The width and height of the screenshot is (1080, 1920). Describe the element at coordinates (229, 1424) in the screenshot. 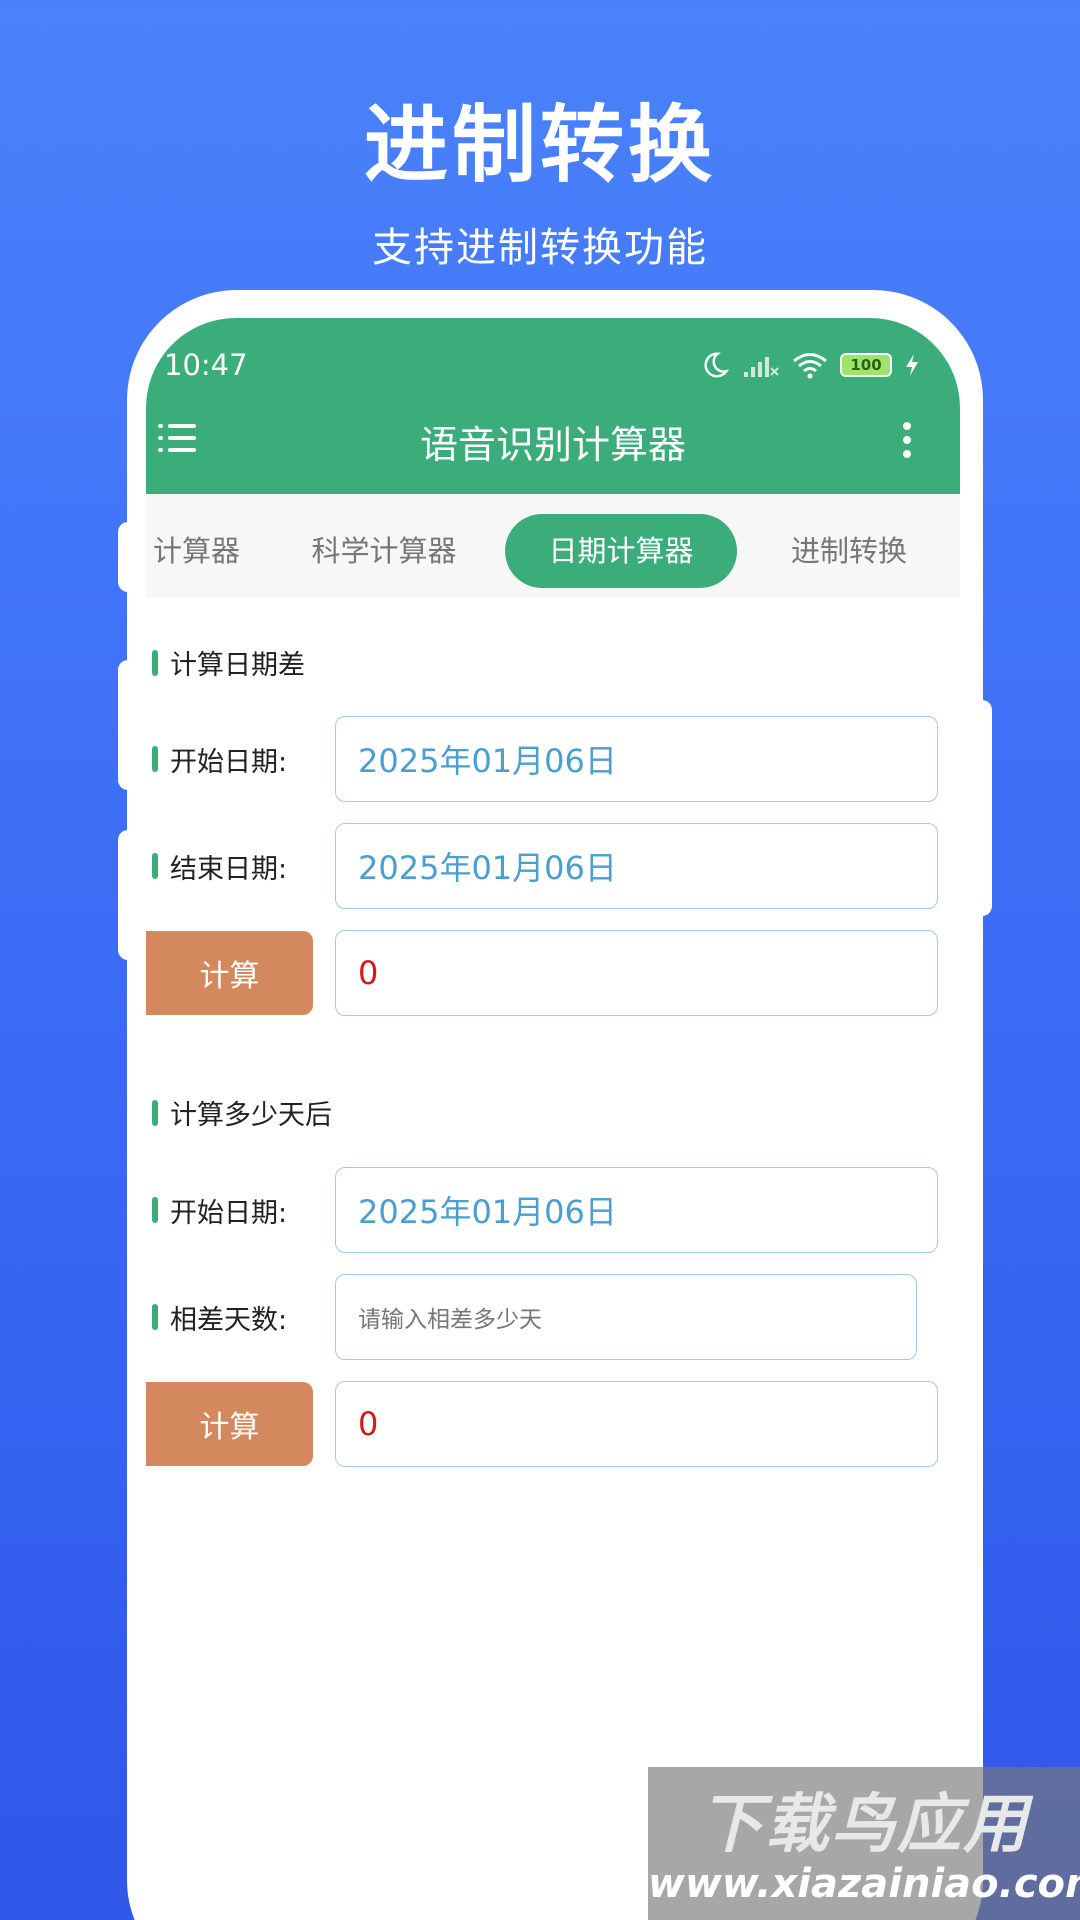

I see `calculate-days-after-button: 计算` at that location.